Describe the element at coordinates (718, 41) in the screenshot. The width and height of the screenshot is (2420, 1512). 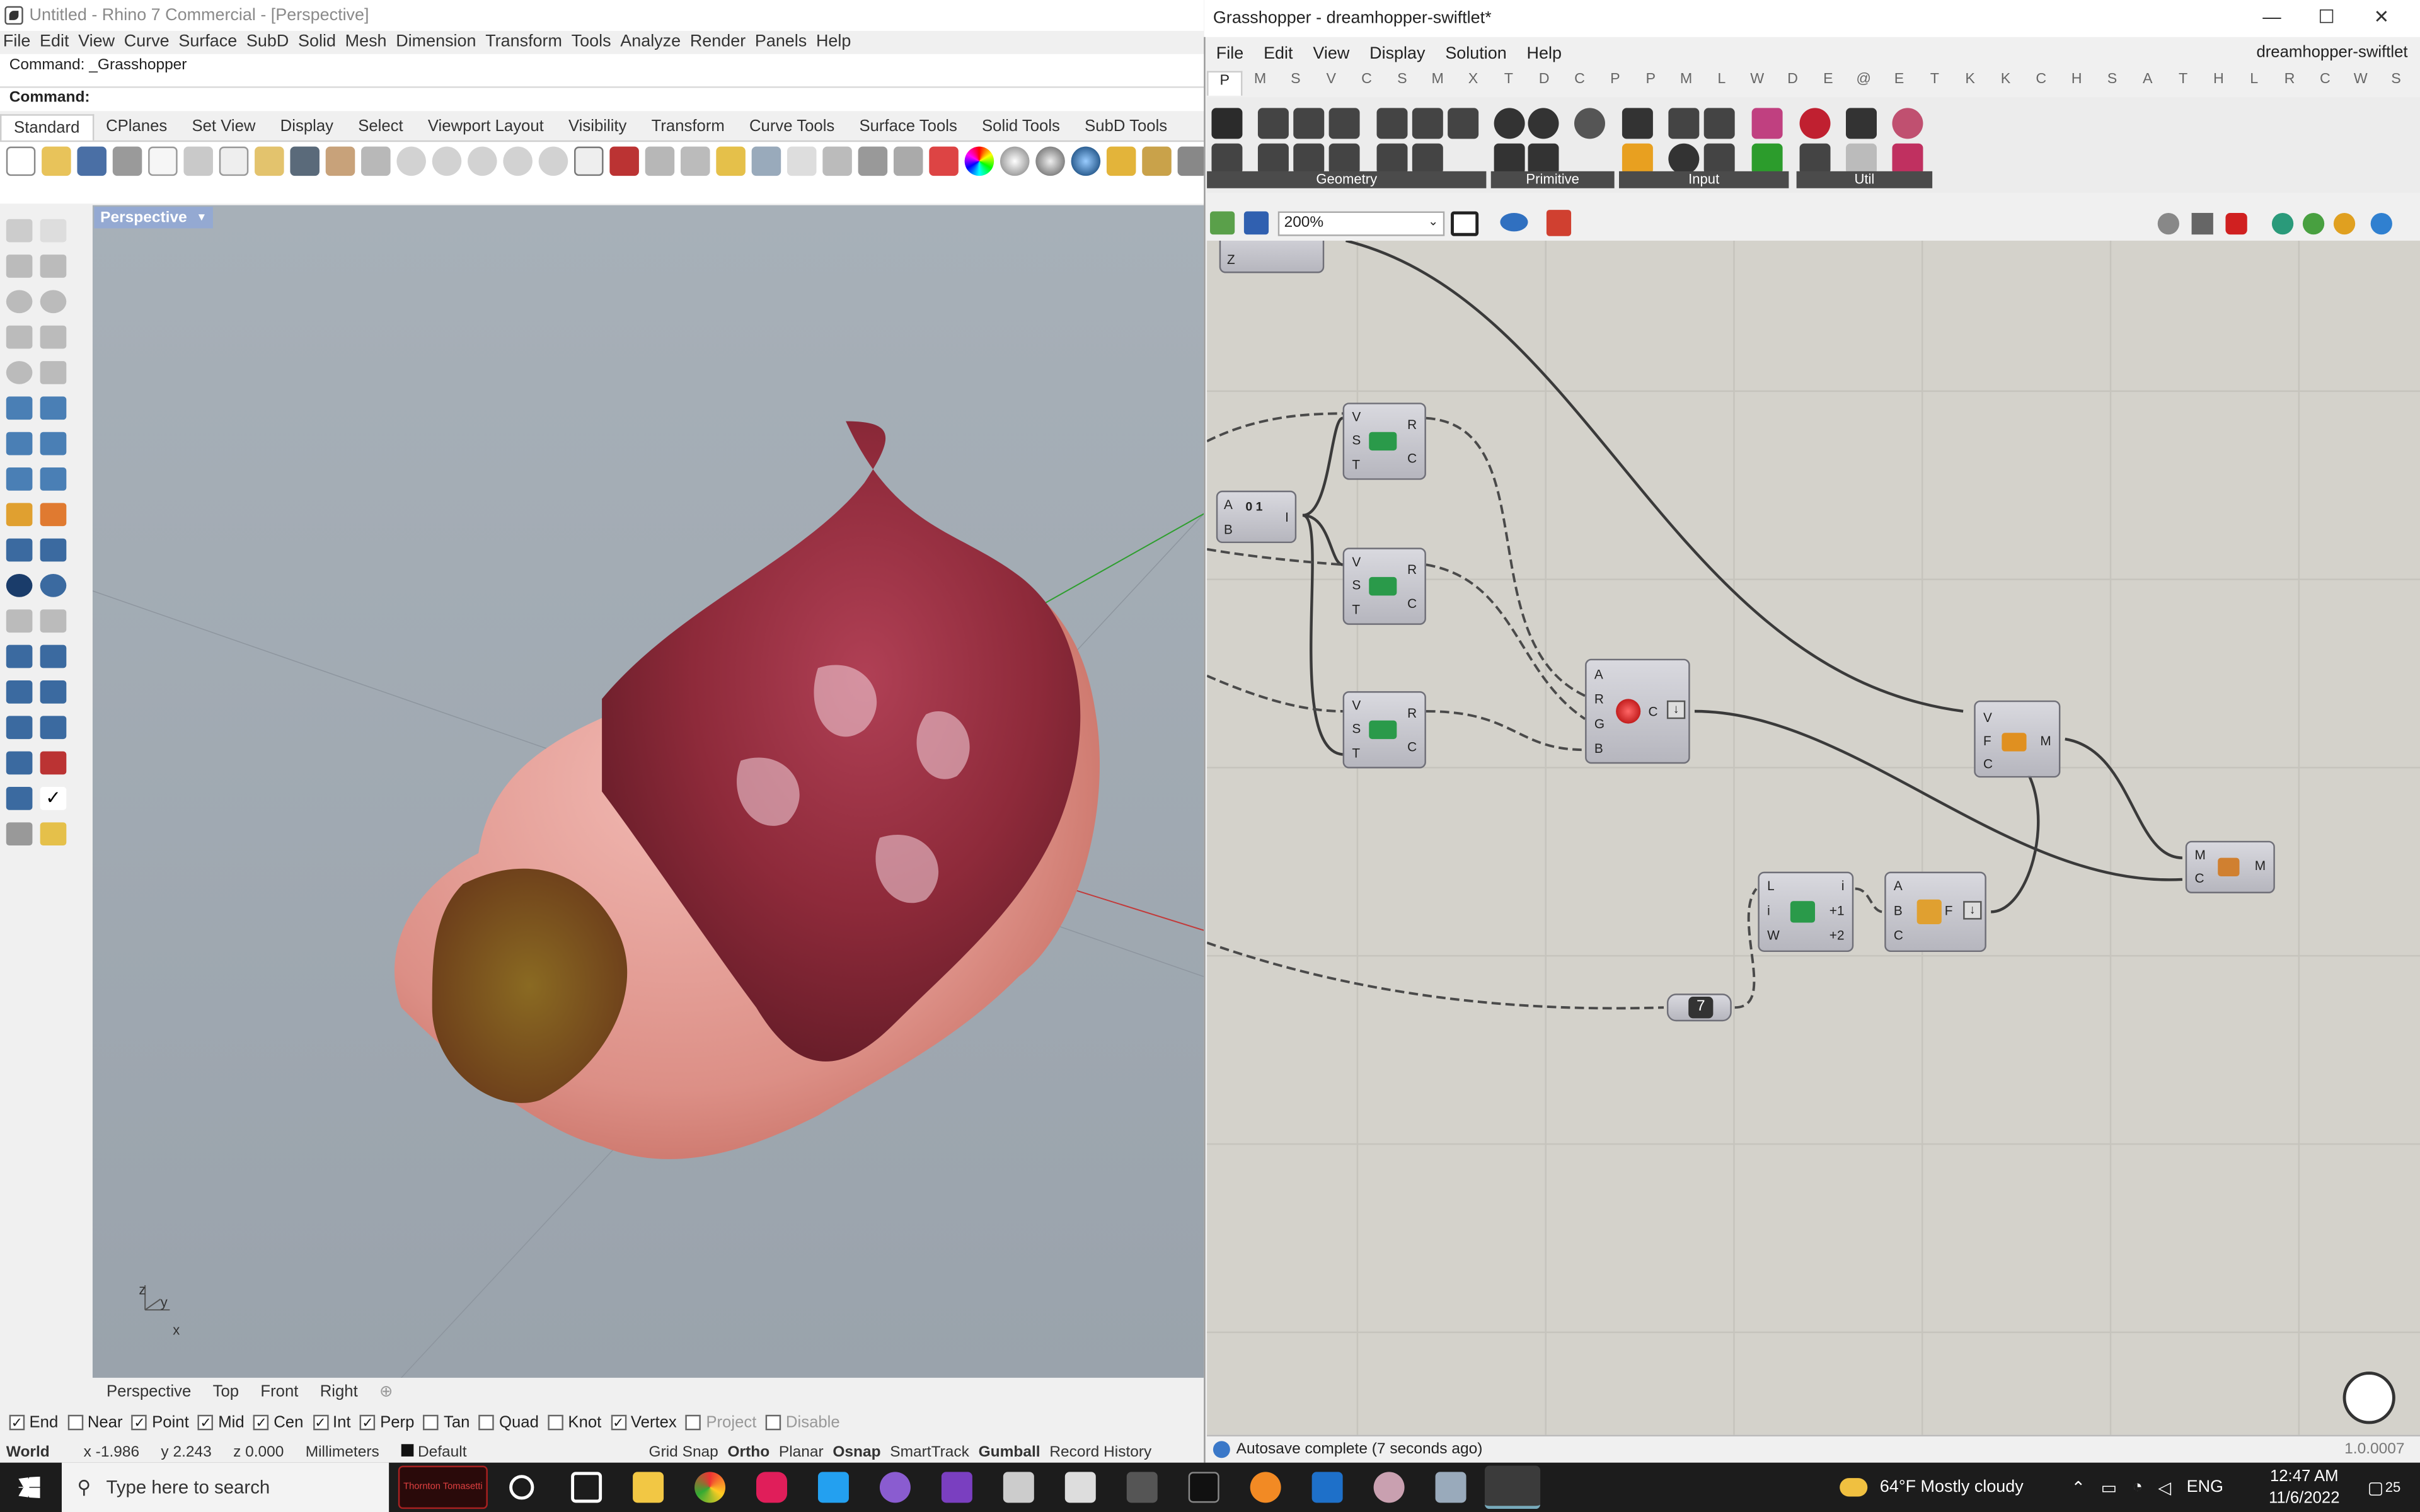
I see `menu-render: Render` at that location.